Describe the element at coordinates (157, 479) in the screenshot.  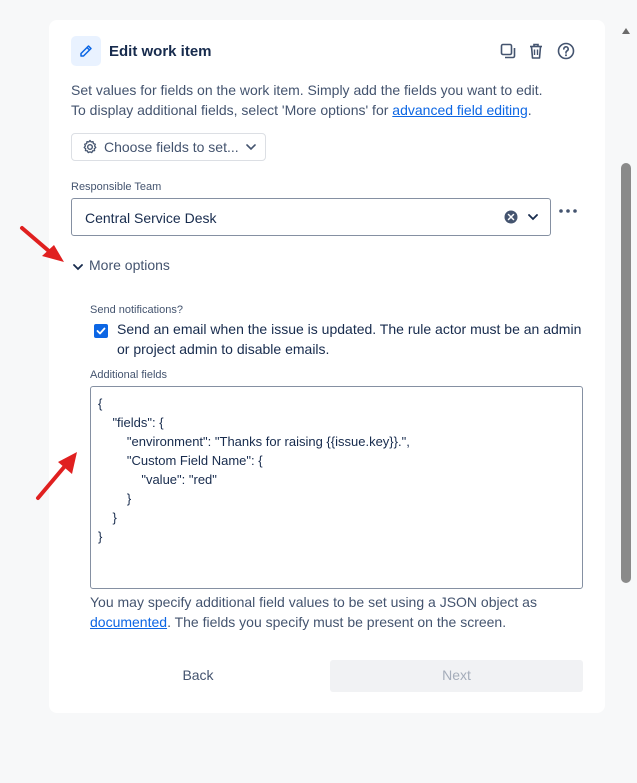
I see `json-line: "value": "red"` at that location.